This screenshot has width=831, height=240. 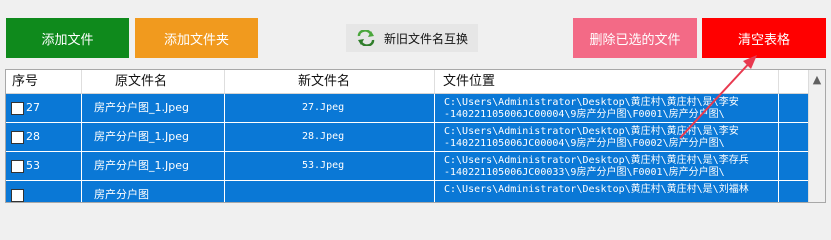 I want to click on table-header: 序号 原文件名 新文件名 文件位置, so click(x=407, y=82).